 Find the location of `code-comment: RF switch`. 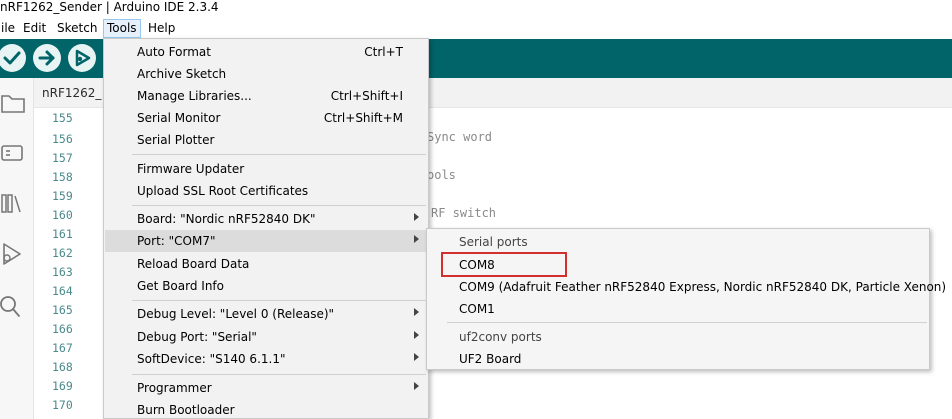

code-comment: RF switch is located at coordinates (464, 213).